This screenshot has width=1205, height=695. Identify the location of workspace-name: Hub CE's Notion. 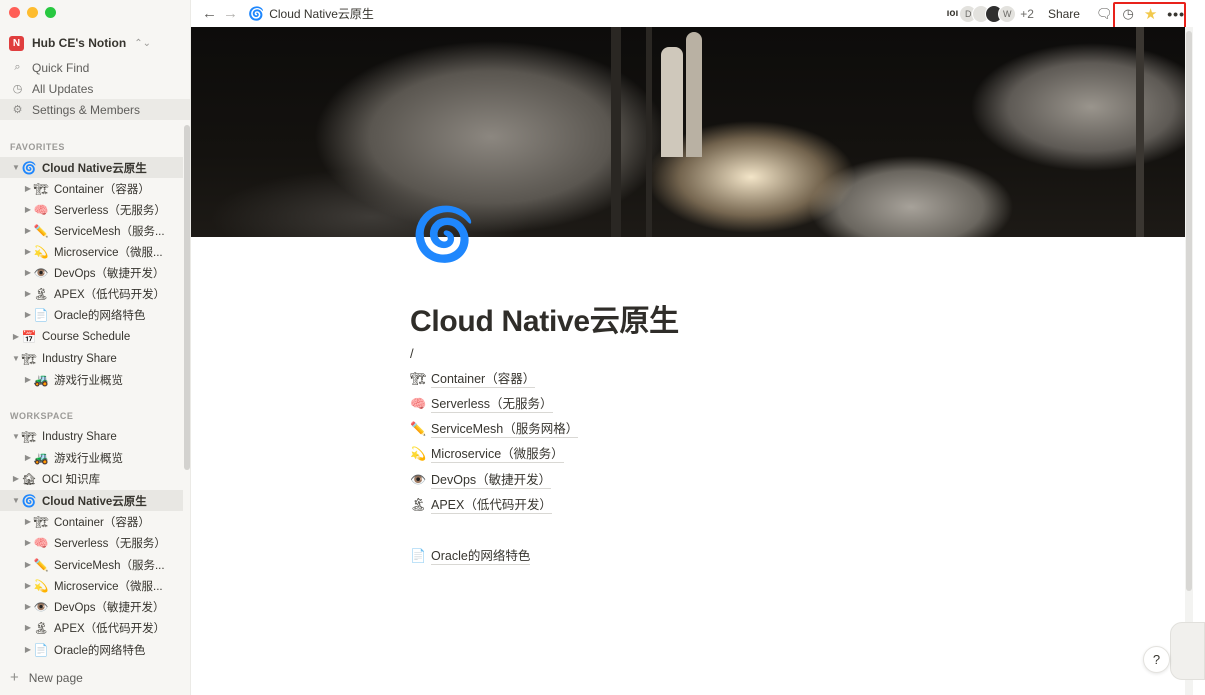
(79, 43).